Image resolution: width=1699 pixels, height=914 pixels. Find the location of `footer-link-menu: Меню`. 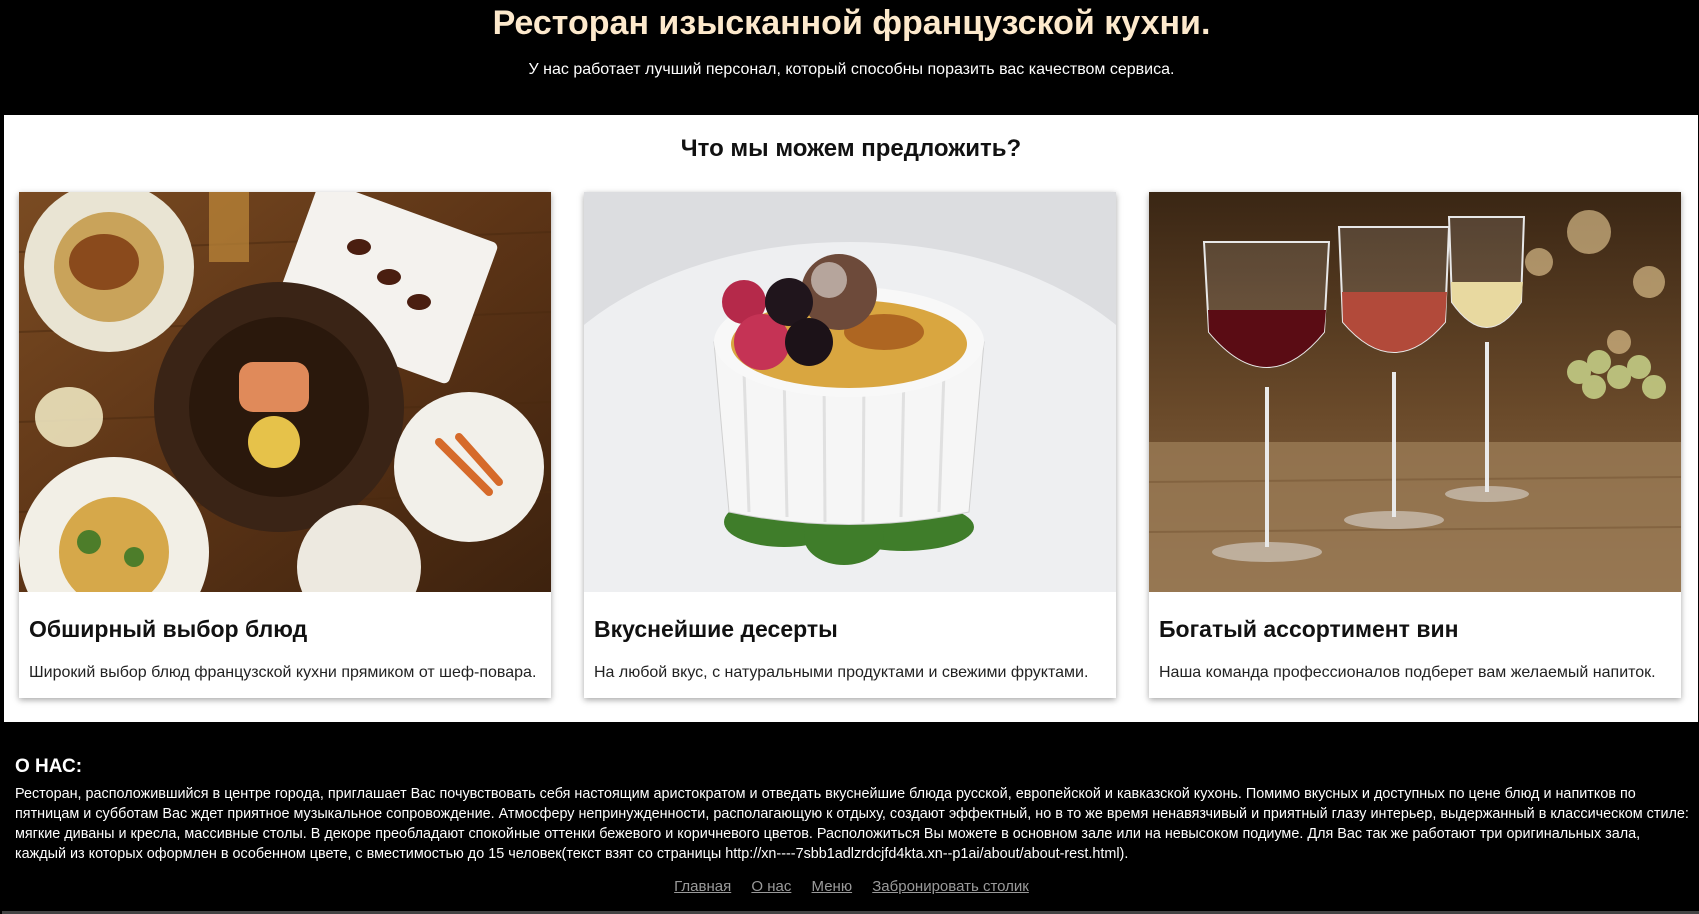

footer-link-menu: Меню is located at coordinates (832, 886).